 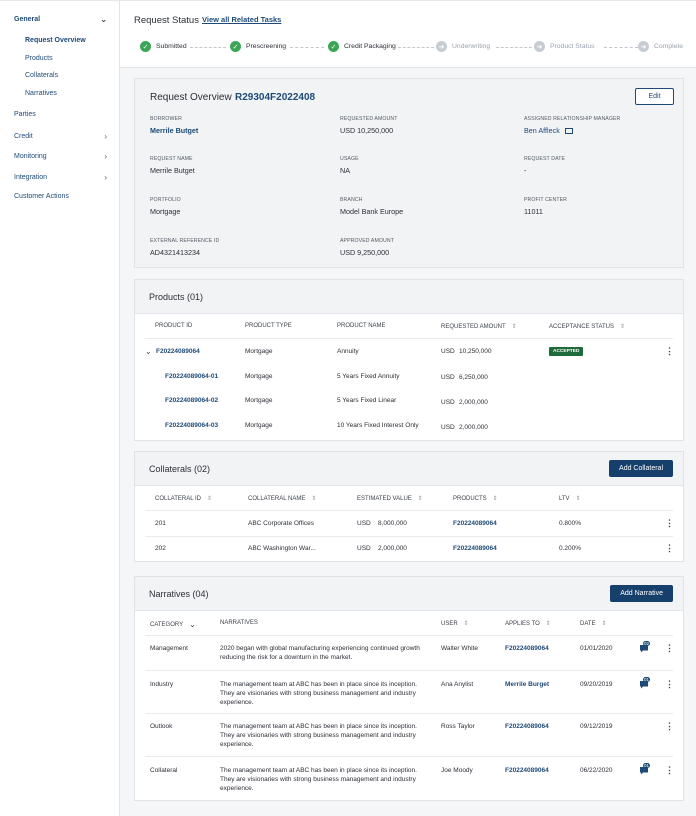 I want to click on applies-to-link: Merrile Burget, so click(x=527, y=684).